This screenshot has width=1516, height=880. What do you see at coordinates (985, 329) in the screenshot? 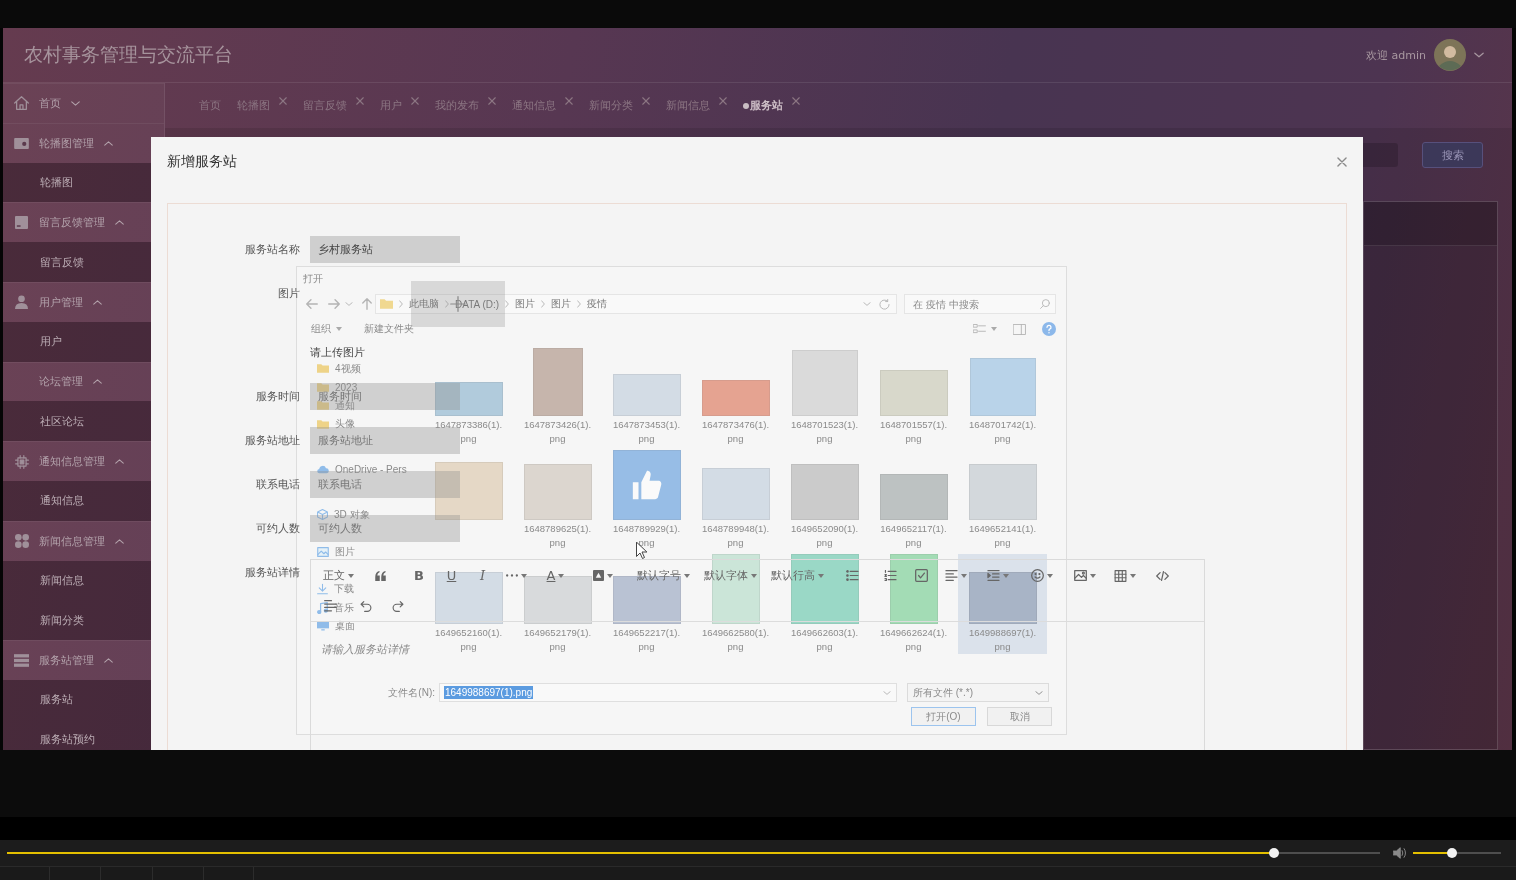
I see `view-options-button` at bounding box center [985, 329].